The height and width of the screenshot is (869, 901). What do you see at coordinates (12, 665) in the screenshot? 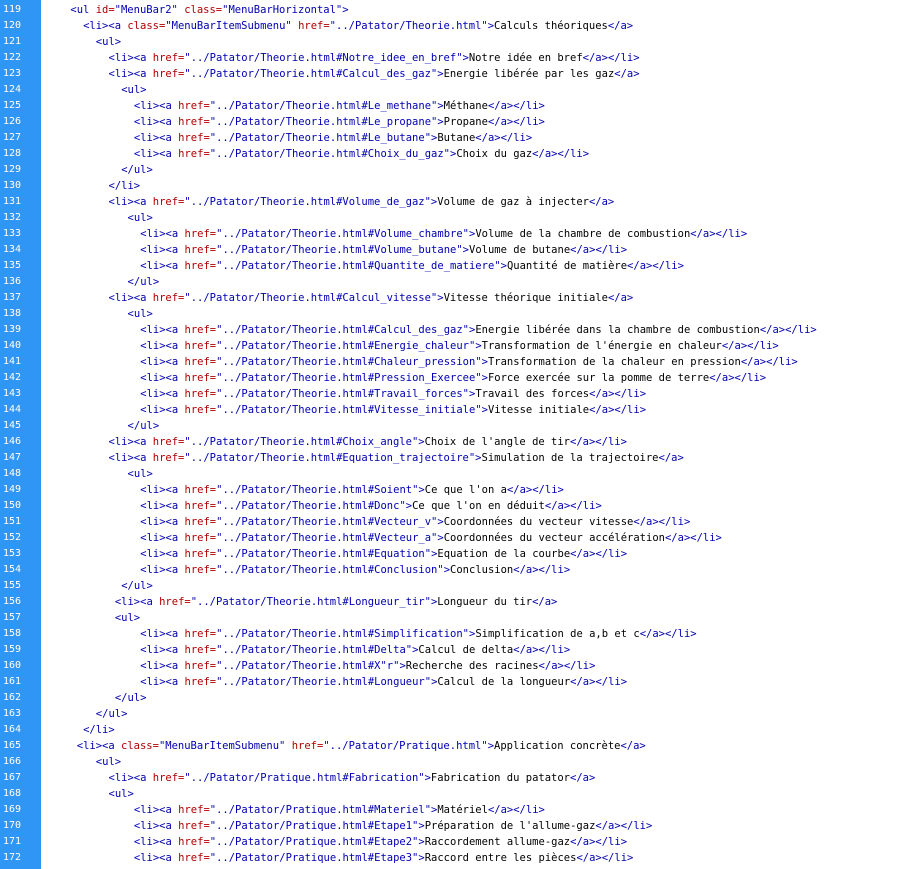
I see `line-number: 160` at bounding box center [12, 665].